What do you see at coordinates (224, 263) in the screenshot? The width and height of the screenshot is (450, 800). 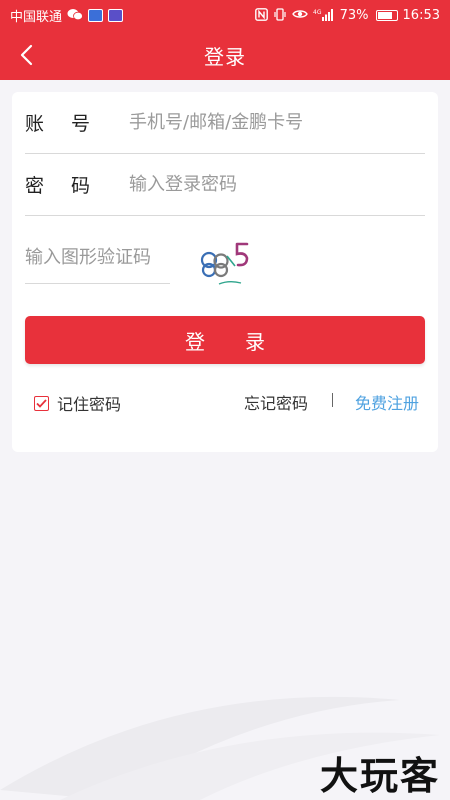 I see `captcha-graphic` at bounding box center [224, 263].